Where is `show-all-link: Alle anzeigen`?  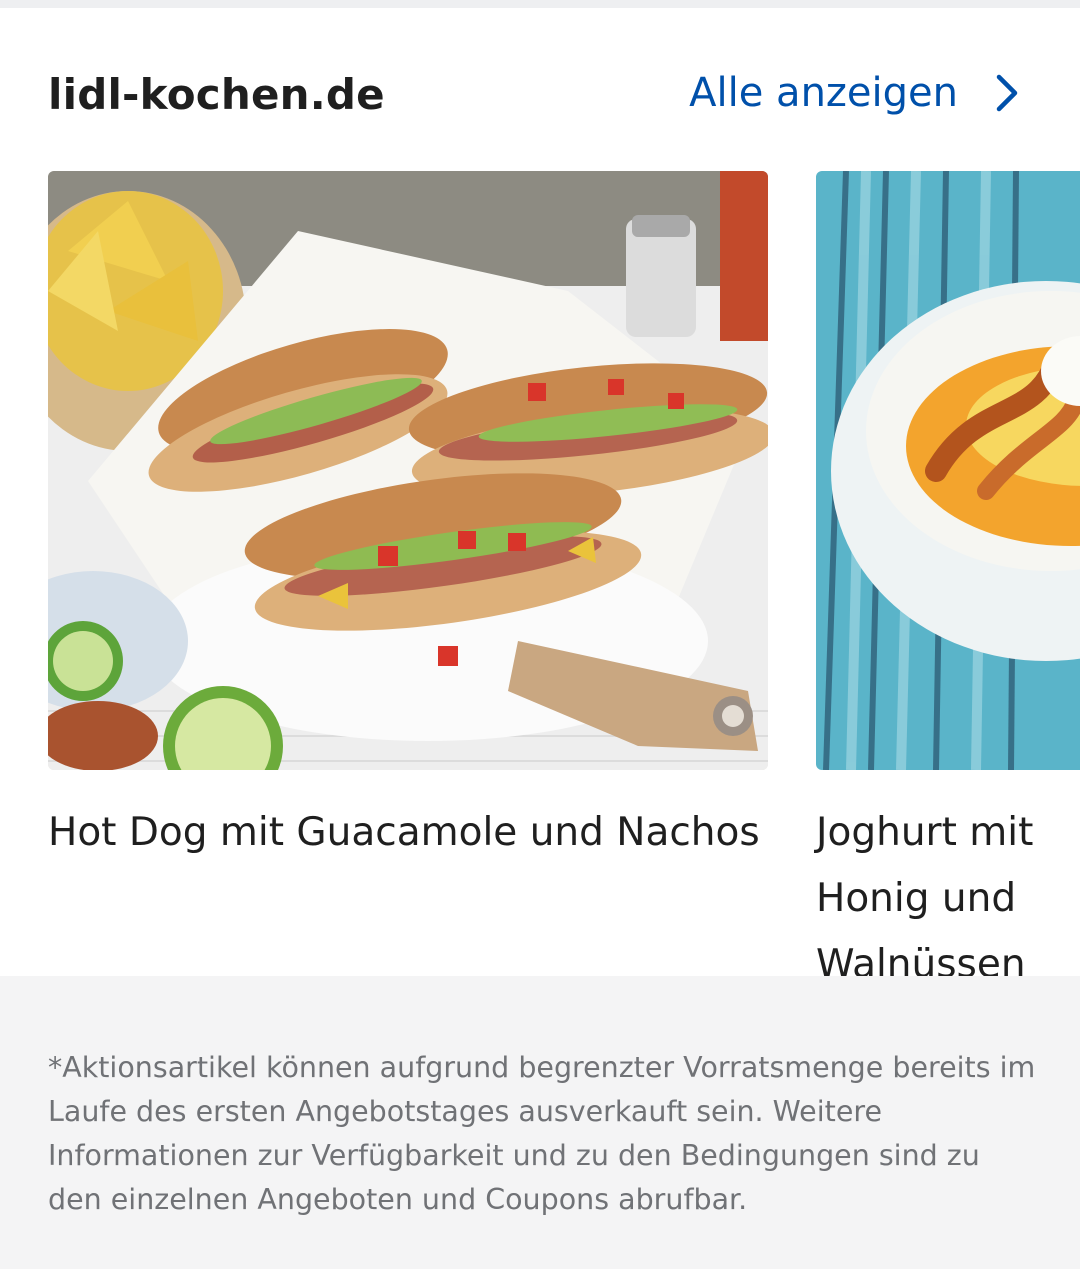 show-all-link: Alle anzeigen is located at coordinates (855, 93).